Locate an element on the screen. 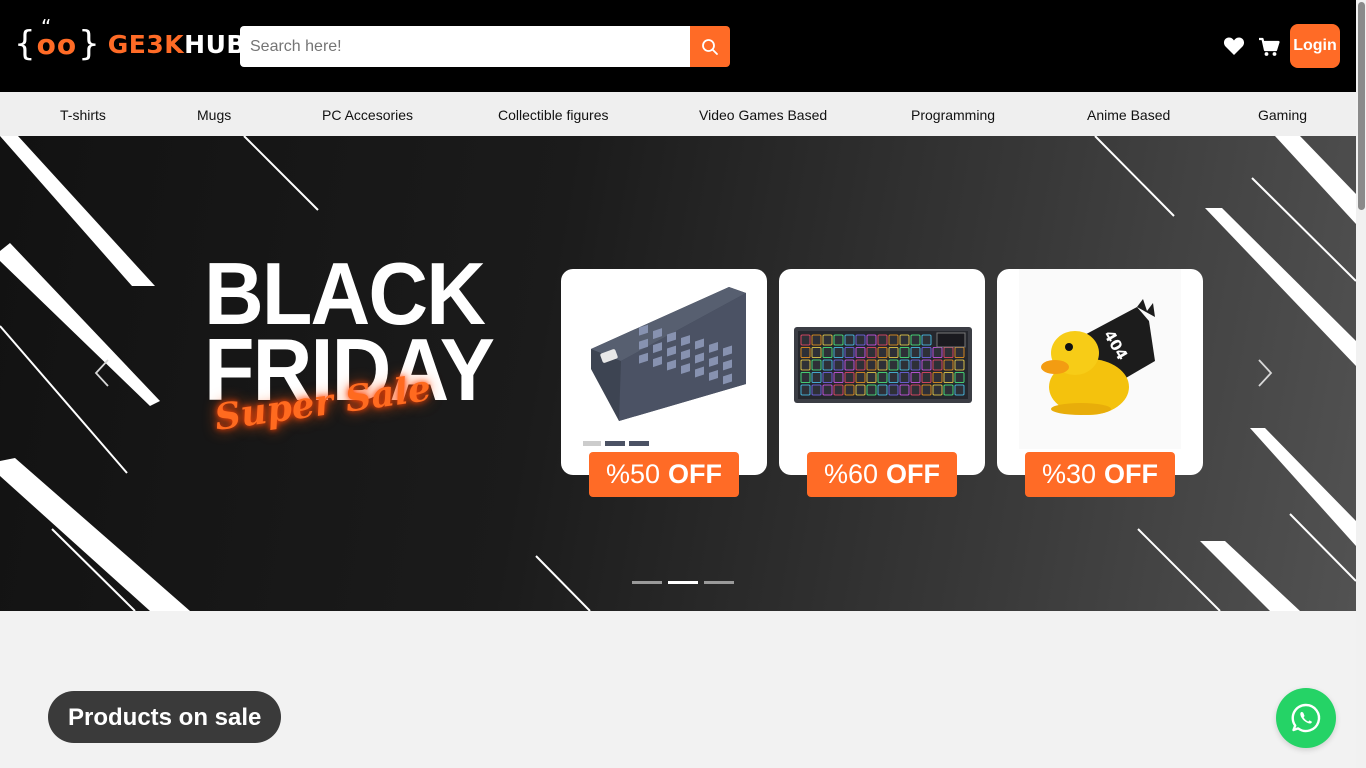 The image size is (1366, 768). category-programming: Programming is located at coordinates (953, 114).